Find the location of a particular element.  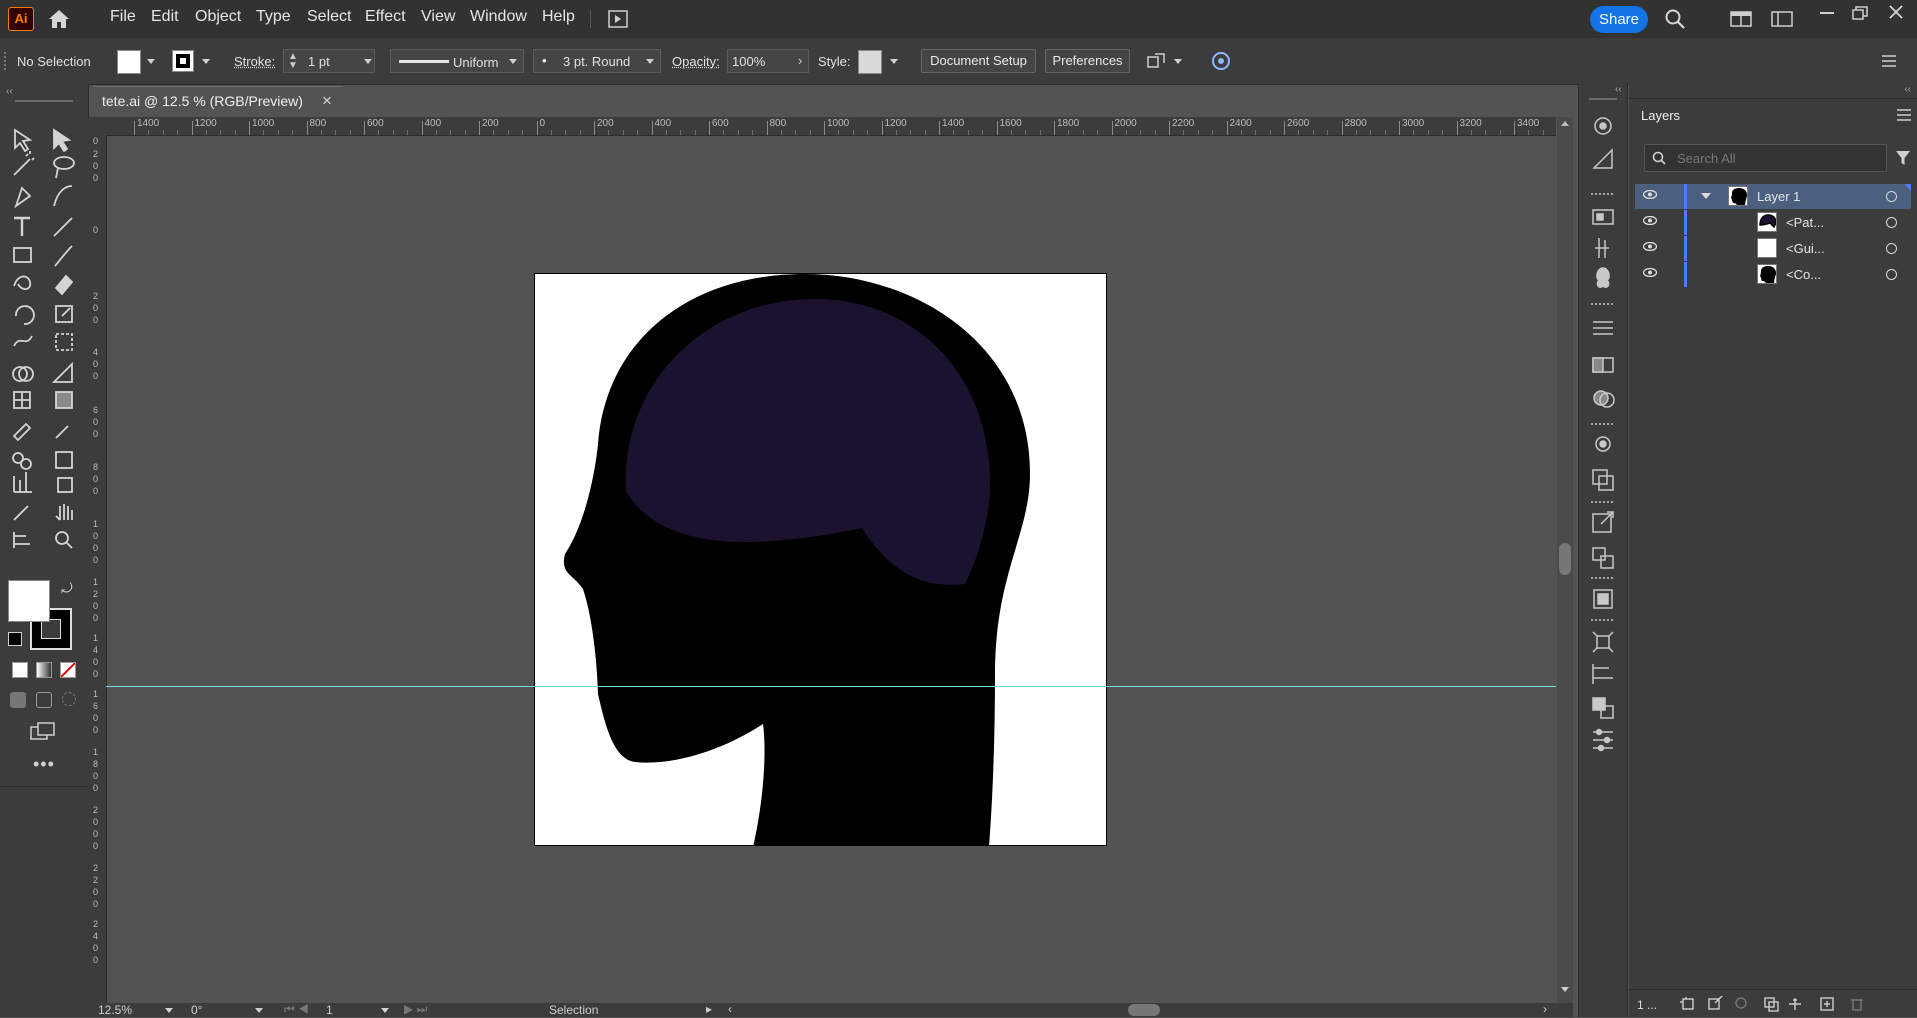

zoom-level: 12.5% is located at coordinates (115, 1010).